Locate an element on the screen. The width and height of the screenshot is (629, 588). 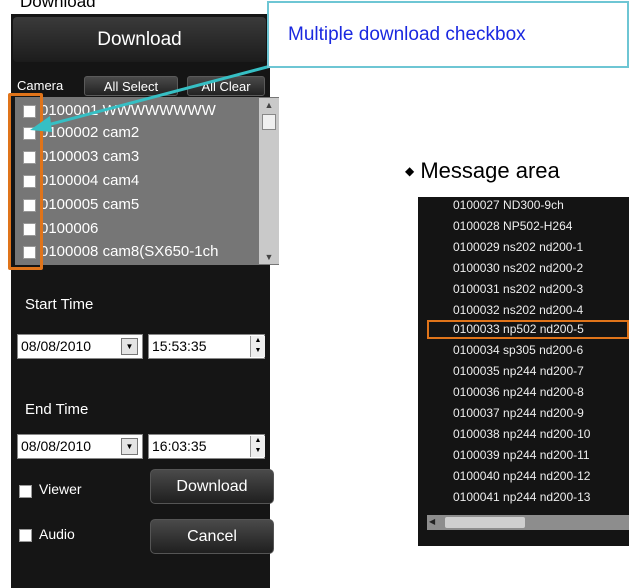
message-line: 0100041 np244 nd200-13 is located at coordinates (522, 497).